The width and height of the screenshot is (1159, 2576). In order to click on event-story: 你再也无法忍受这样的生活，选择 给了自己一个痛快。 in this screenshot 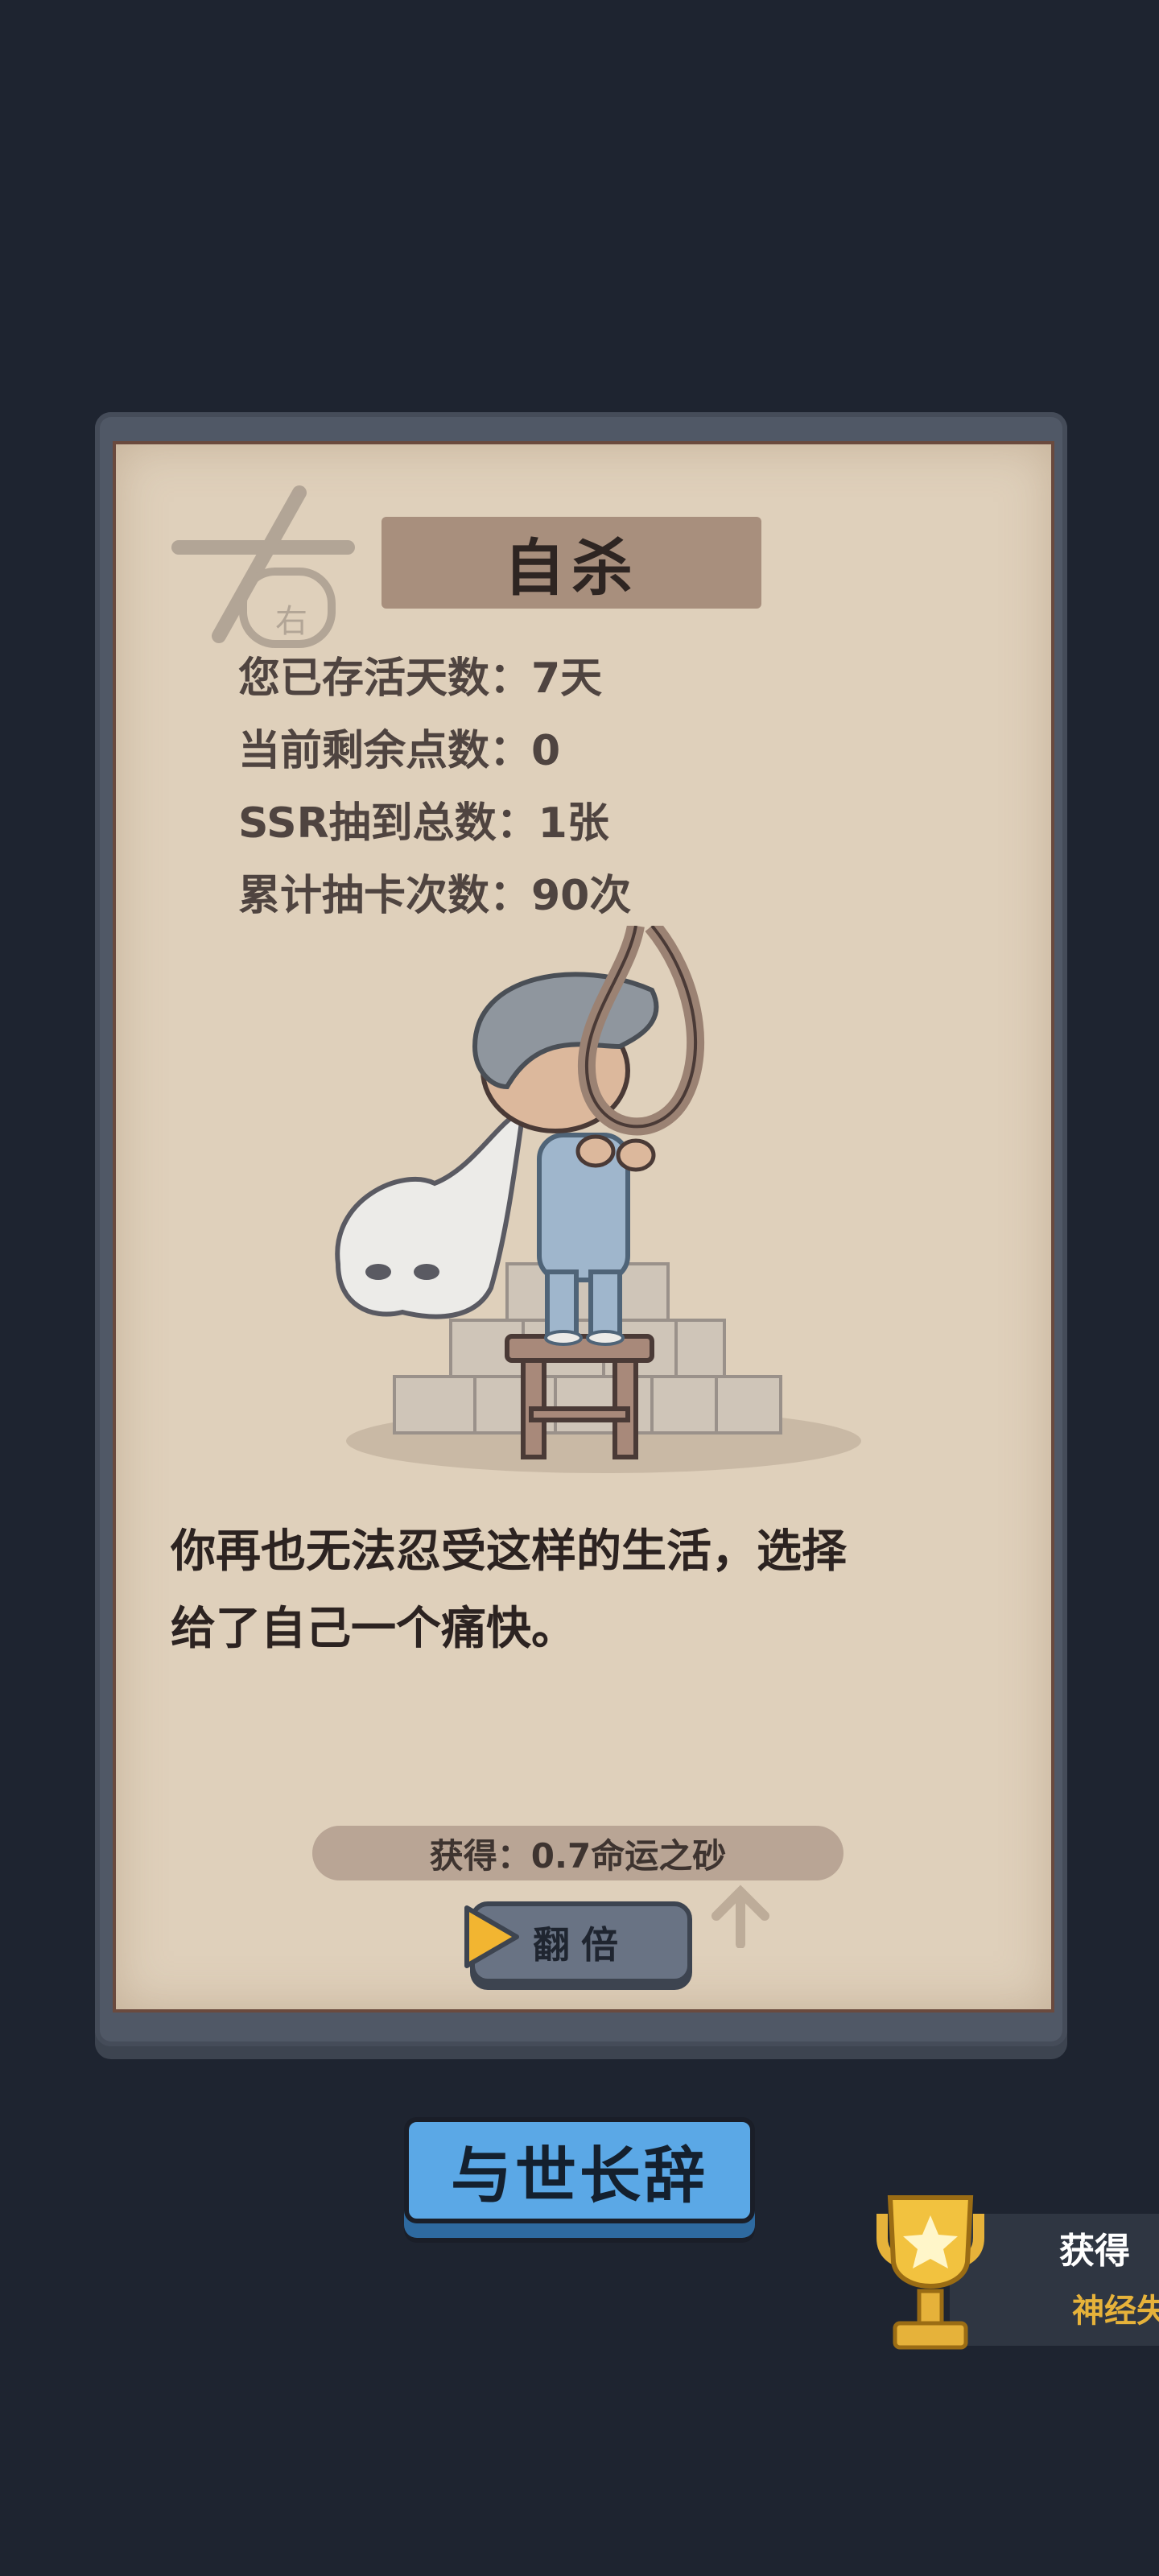, I will do `click(589, 1590)`.